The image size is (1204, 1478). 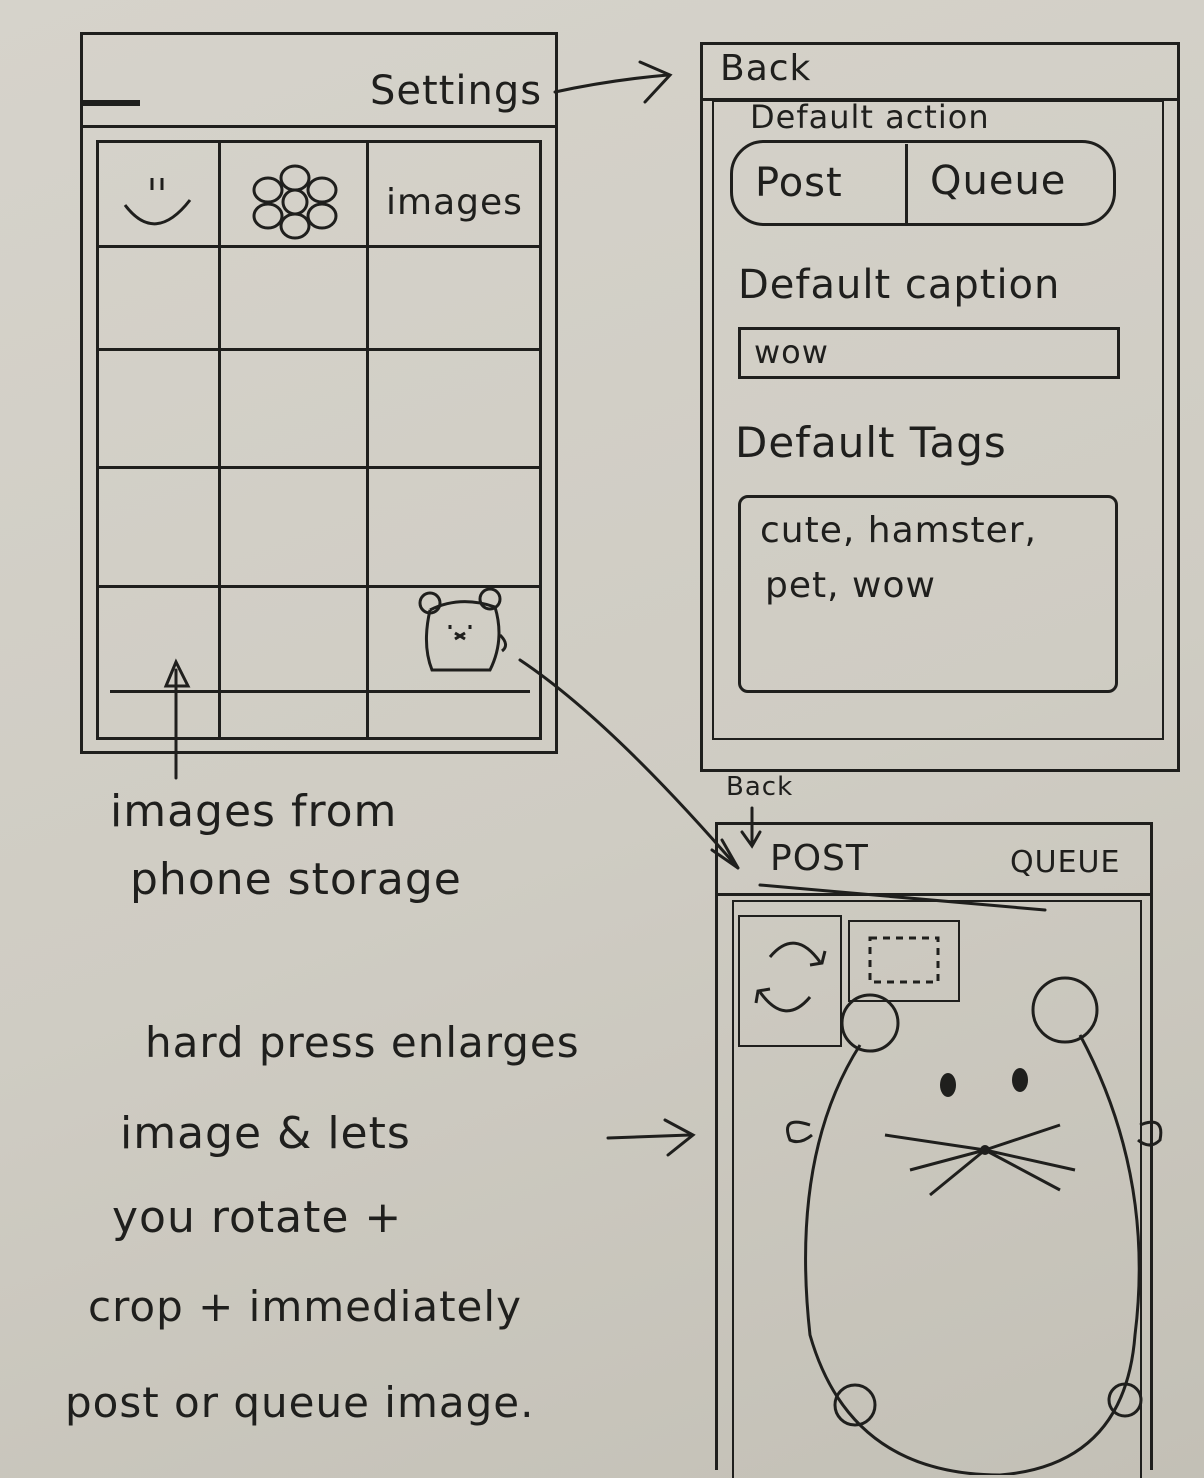 I want to click on caption-value: wow, so click(x=791, y=352).